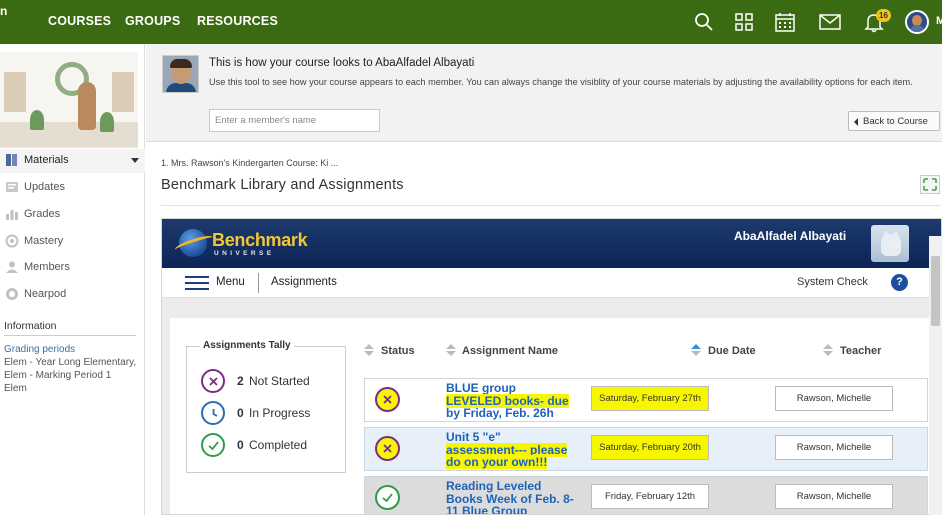  Describe the element at coordinates (72, 215) in the screenshot. I see `sidebar-item-grades: Grades` at that location.